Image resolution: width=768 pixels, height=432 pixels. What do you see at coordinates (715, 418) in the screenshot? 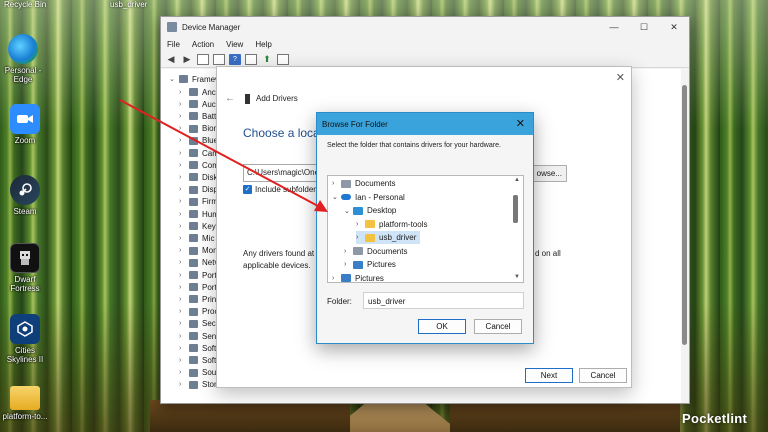
I see `watermark: Pocketlint` at bounding box center [715, 418].